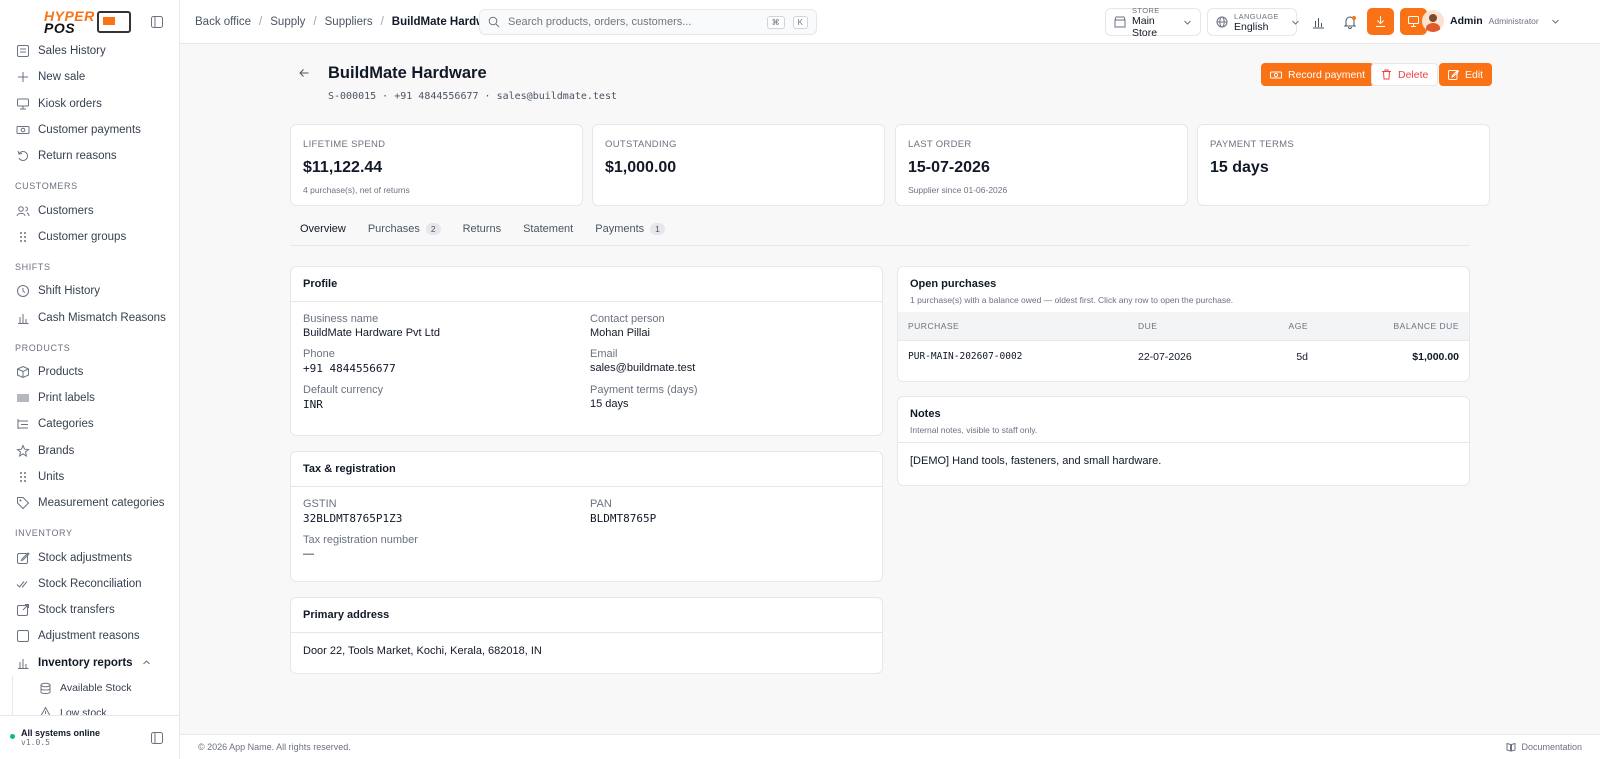 Image resolution: width=1600 pixels, height=759 pixels. Describe the element at coordinates (308, 554) in the screenshot. I see `tax-registration-value: —` at that location.